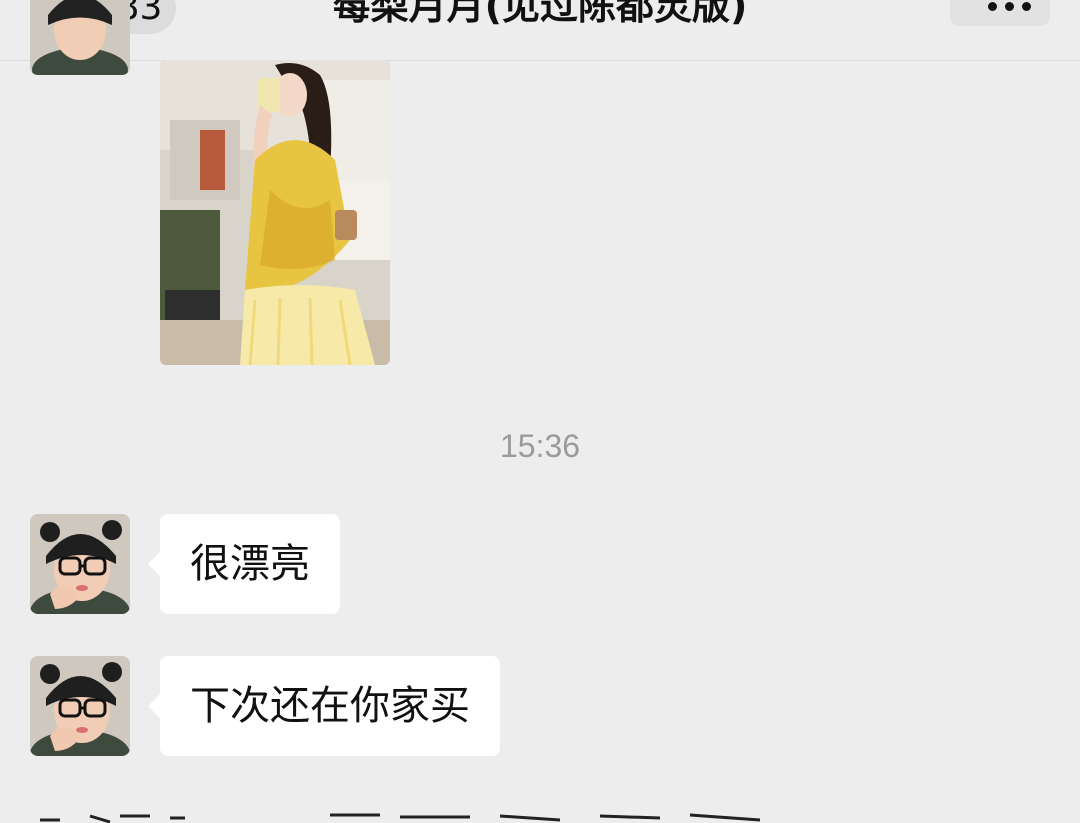  Describe the element at coordinates (244, 564) in the screenshot. I see `message-bubble: 很漂亮` at that location.